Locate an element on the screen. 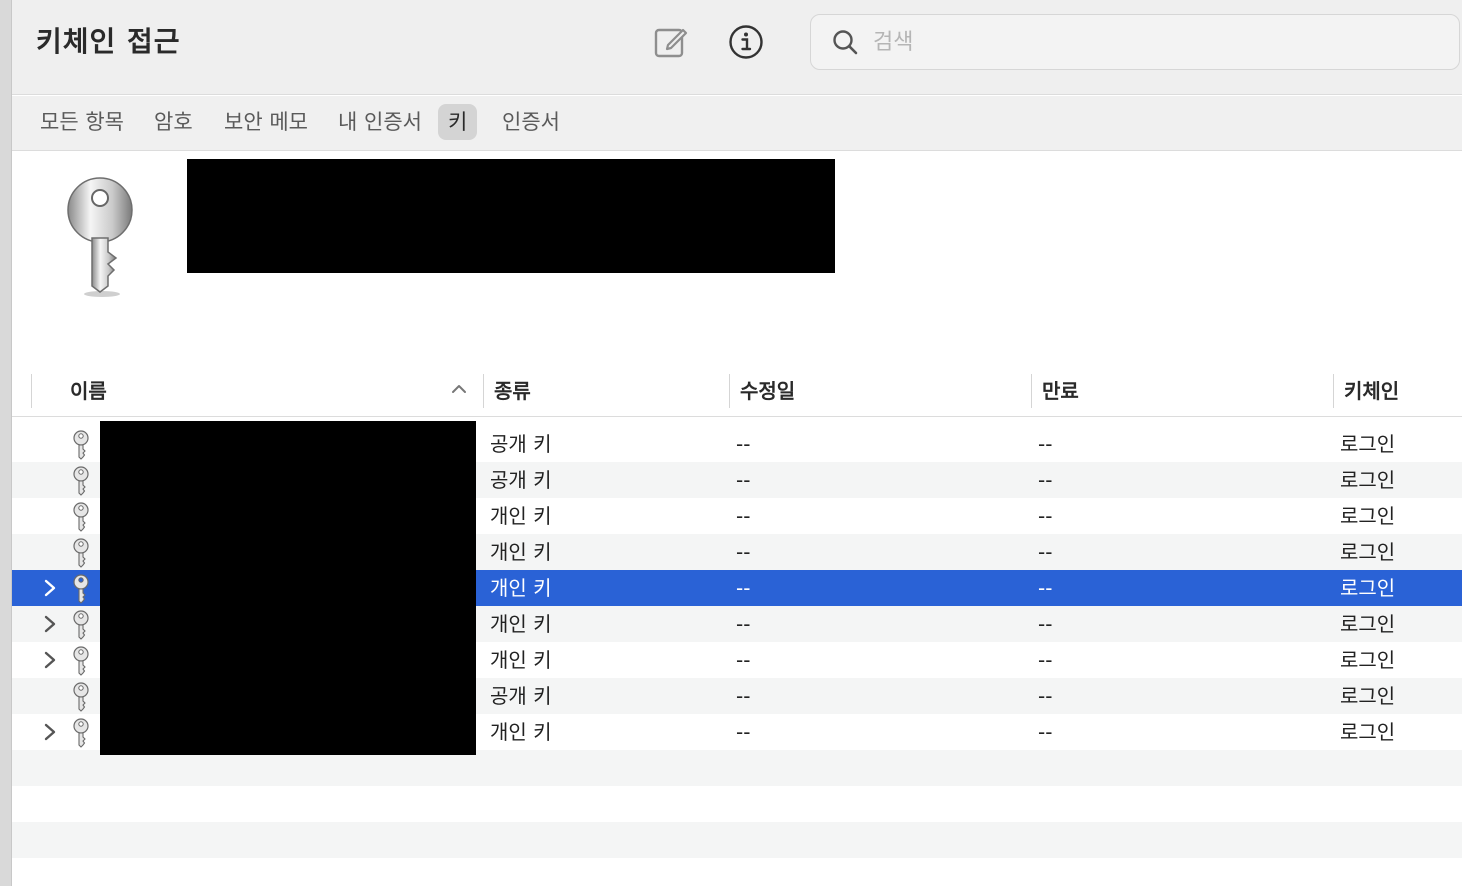 The height and width of the screenshot is (894, 1462). tab-certificates: 인증서 is located at coordinates (531, 122).